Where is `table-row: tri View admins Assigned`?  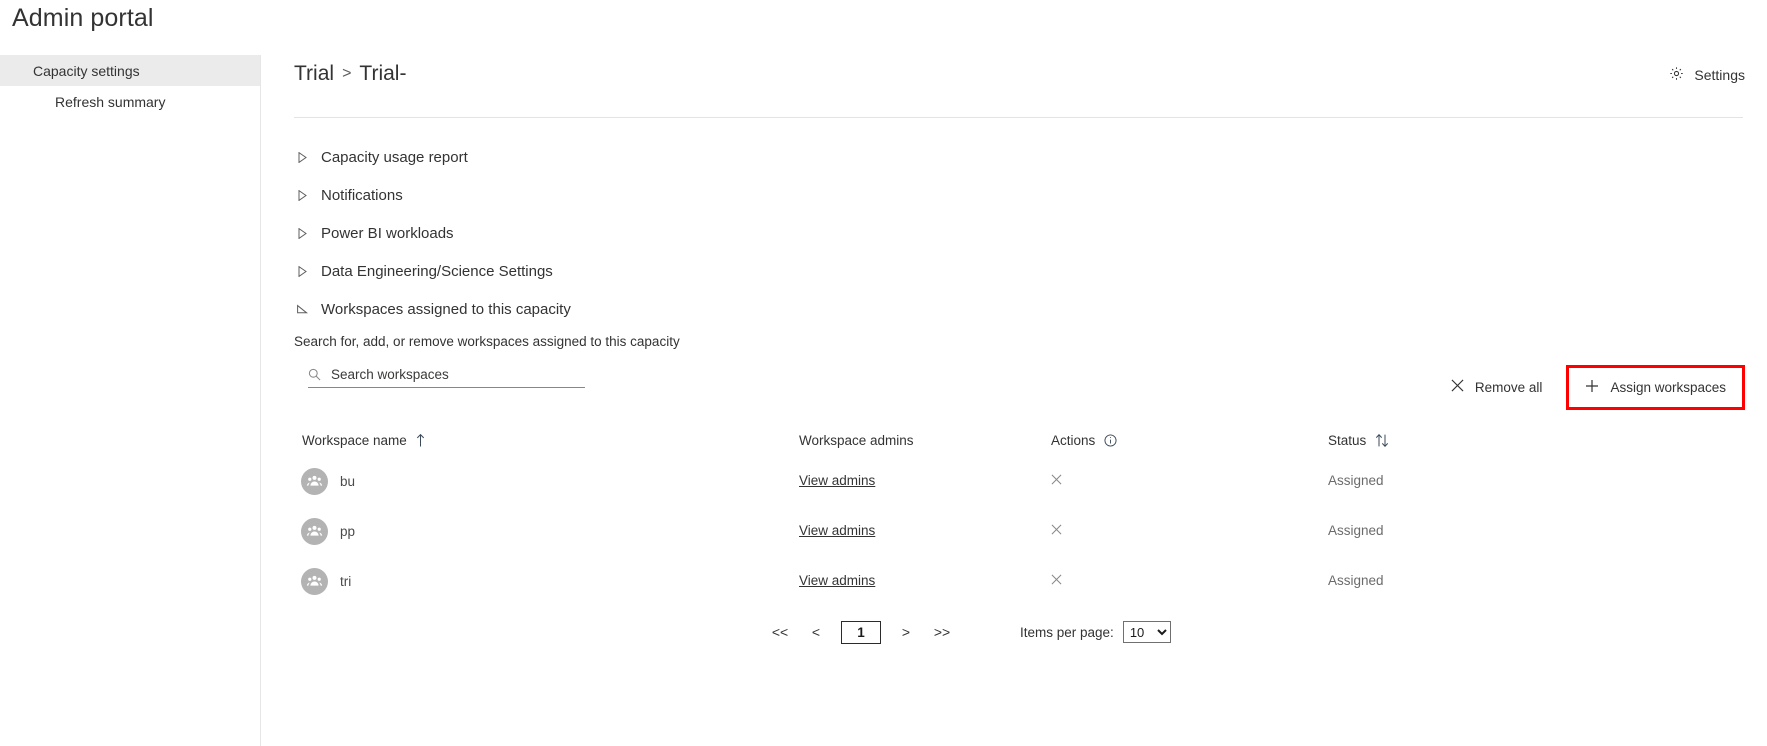 table-row: tri View admins Assigned is located at coordinates (1030, 581).